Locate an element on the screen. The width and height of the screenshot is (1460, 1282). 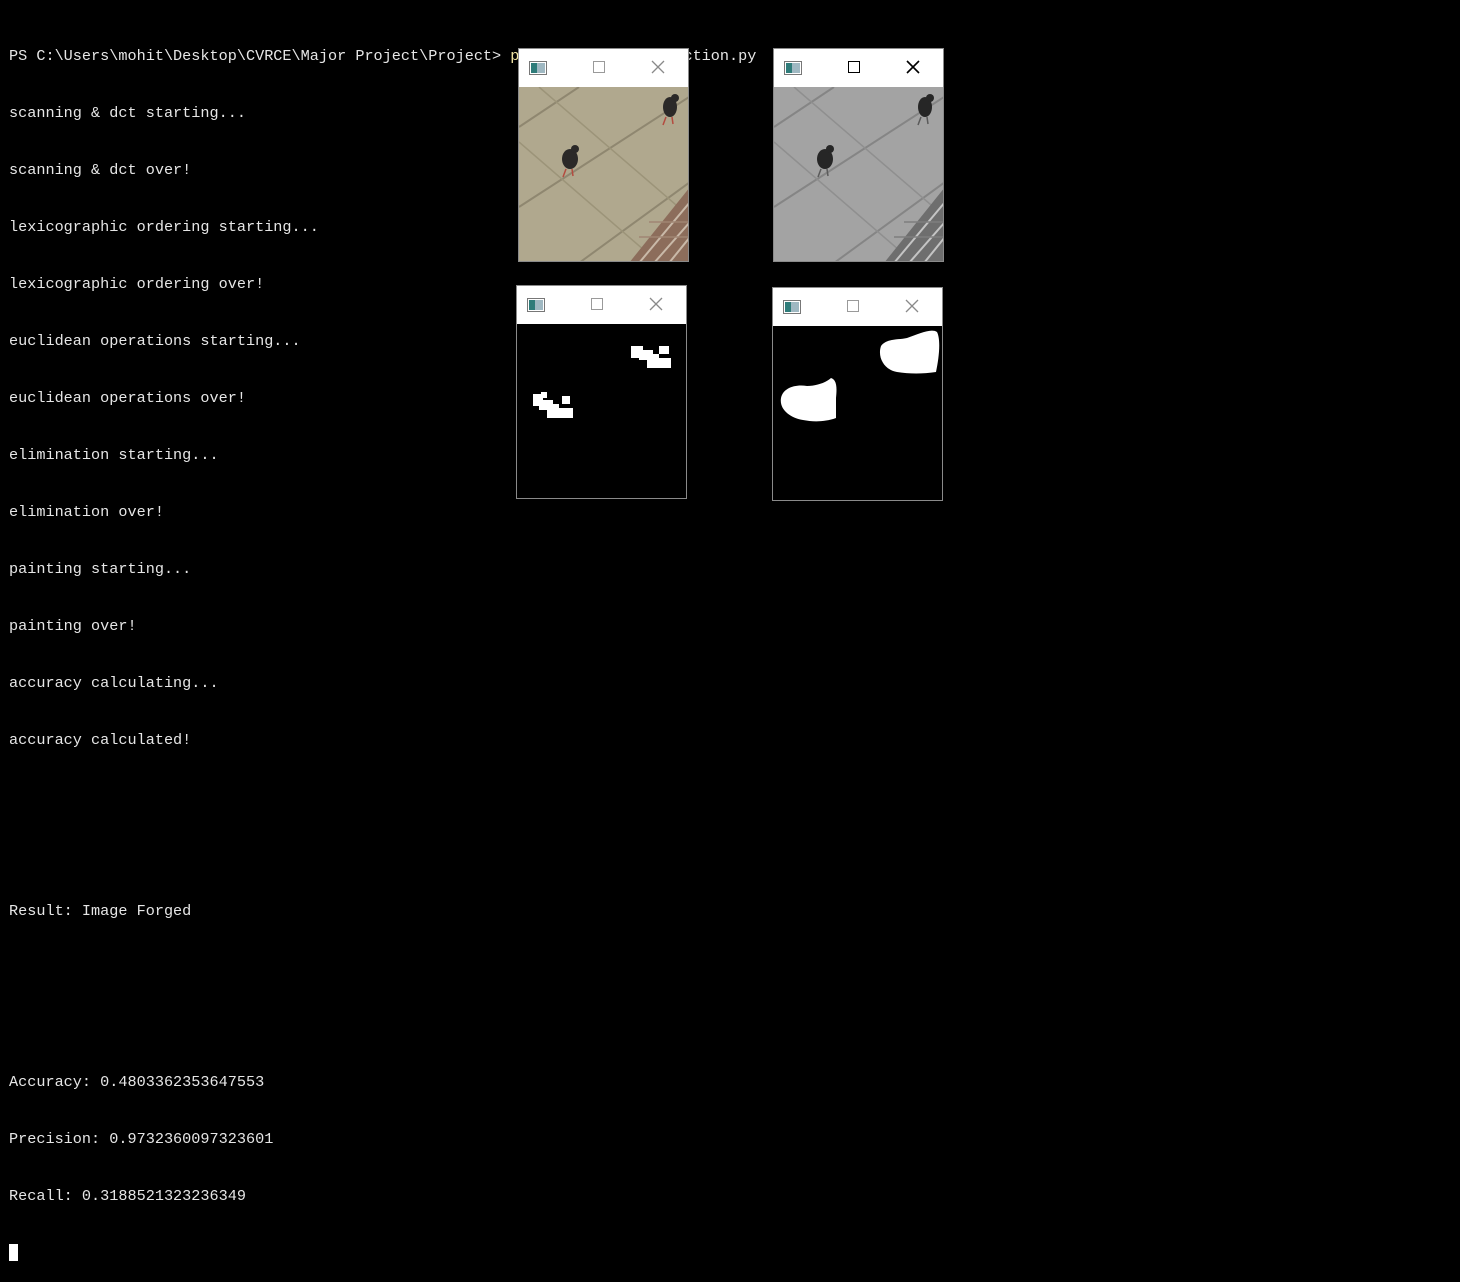
original-image-window is located at coordinates (603, 155).